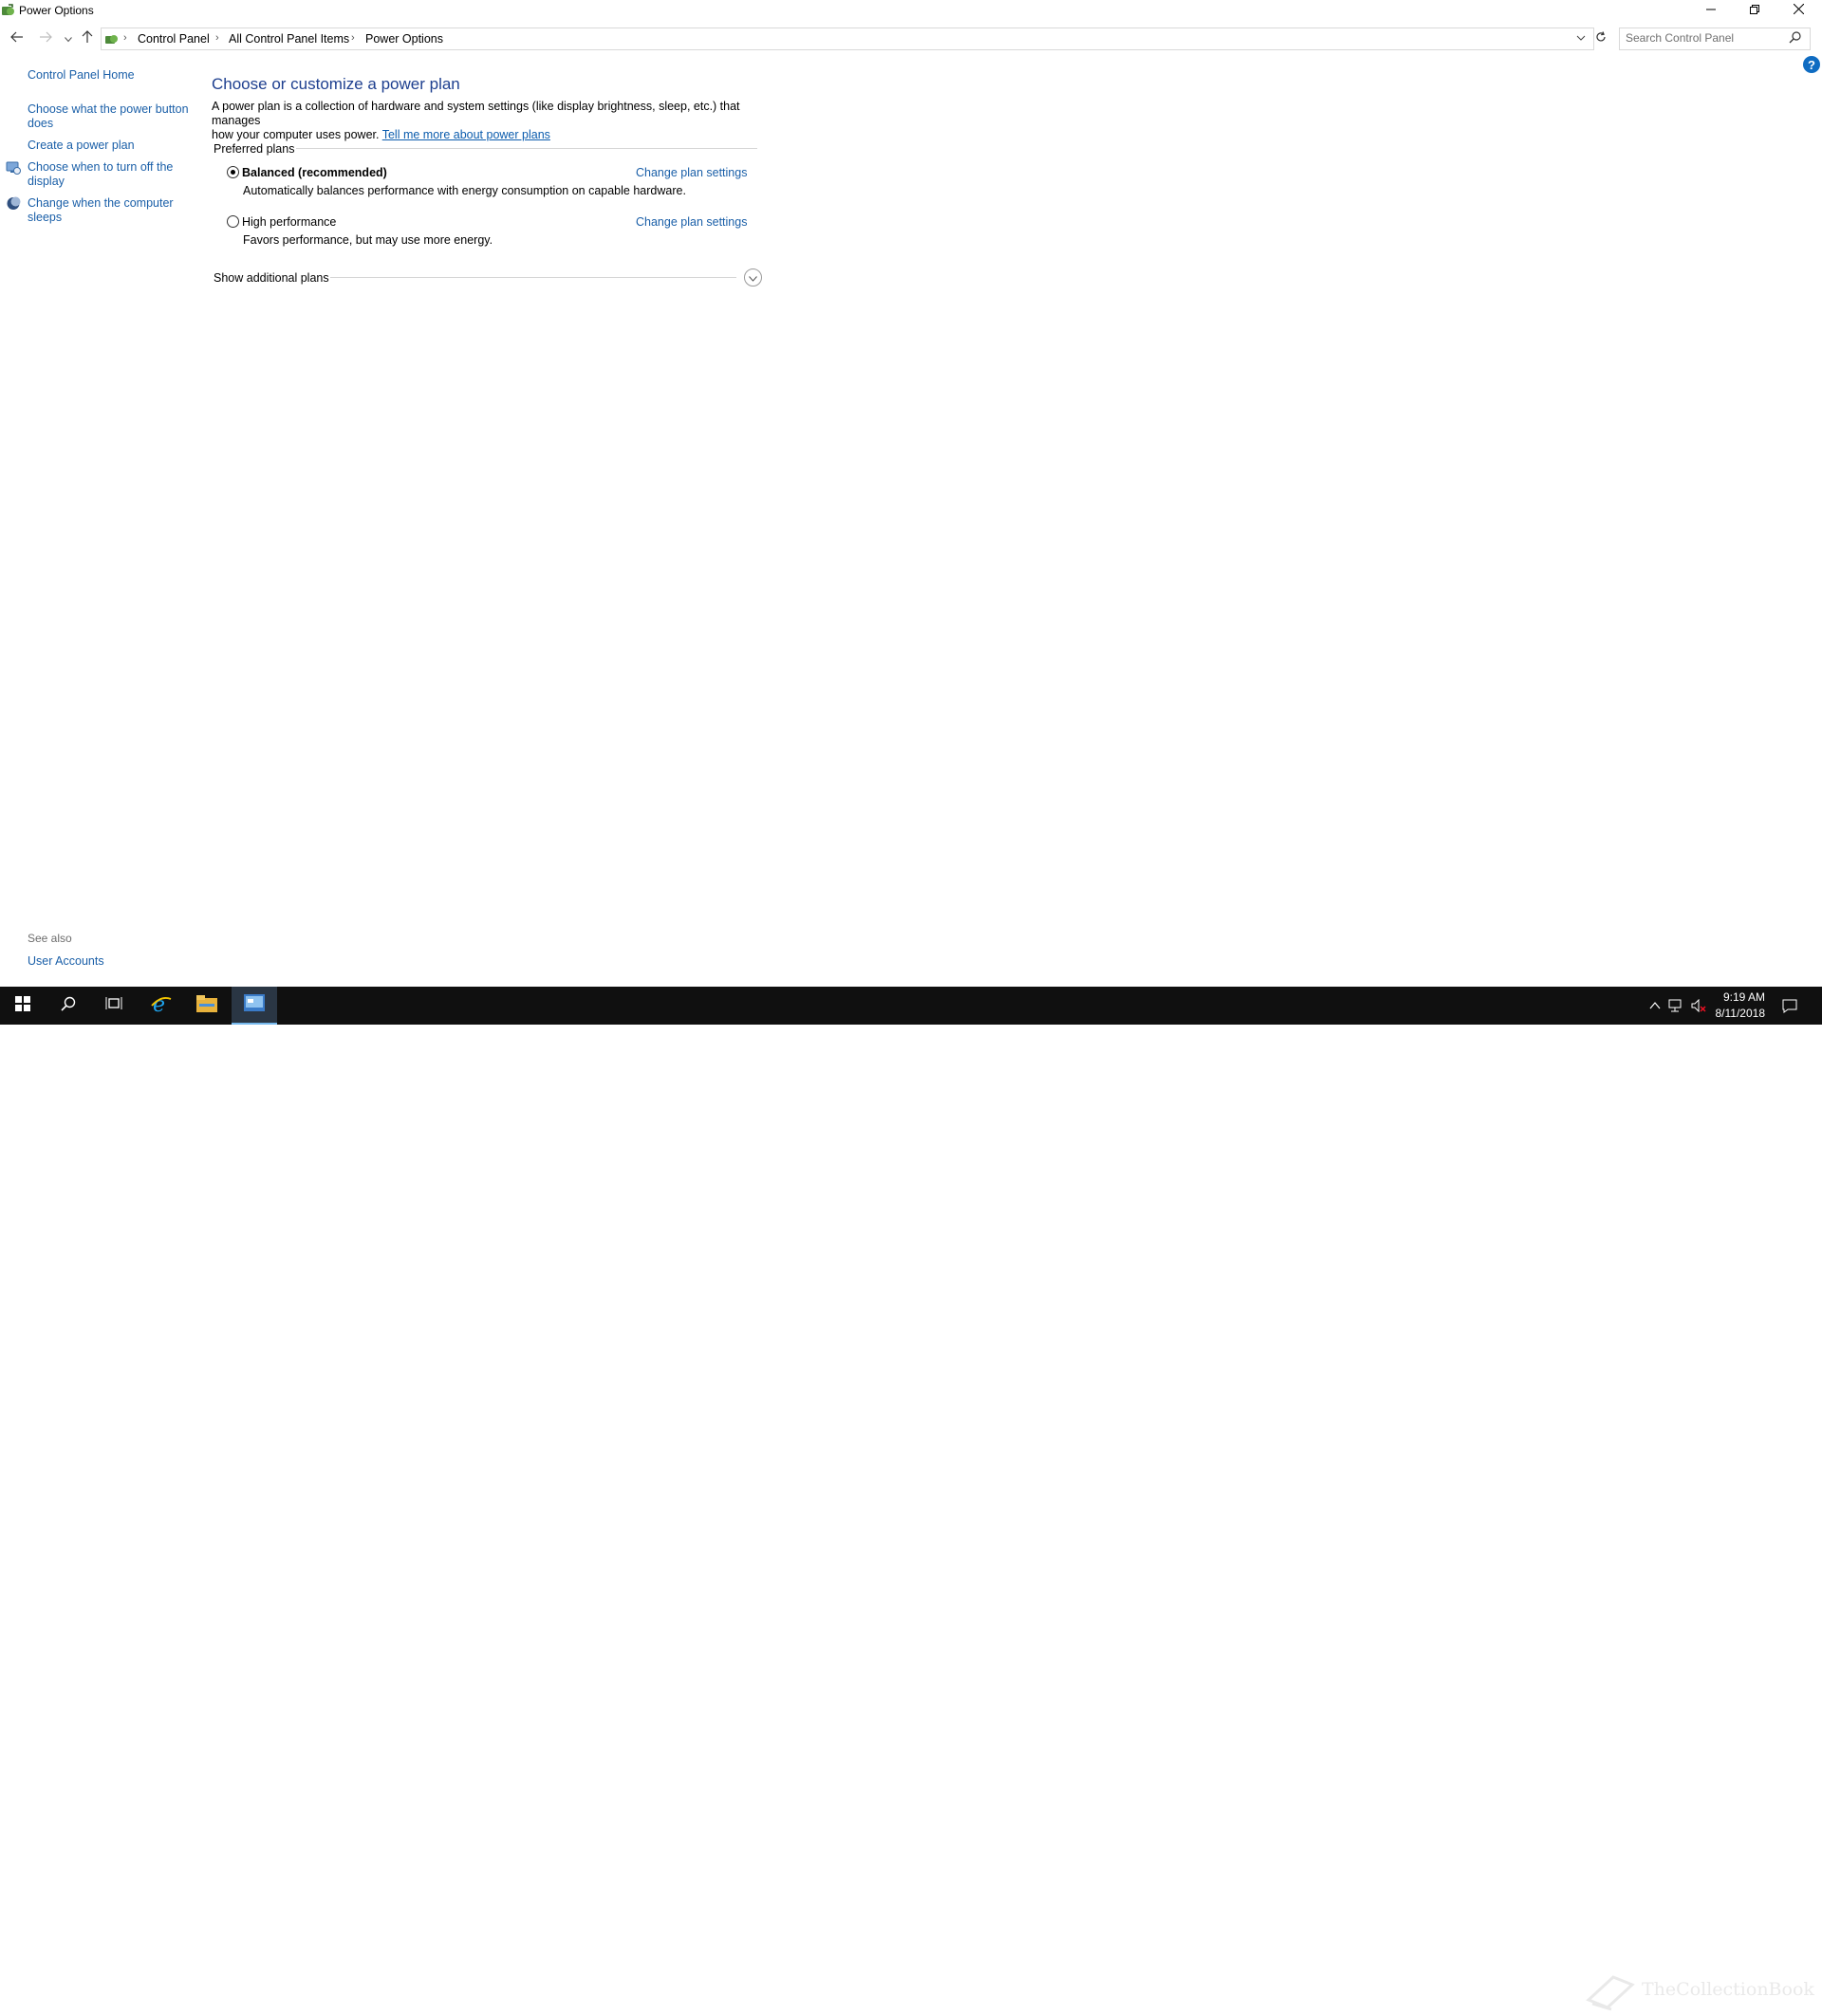 The image size is (1822, 2016). I want to click on expand-additional-plans-button, so click(753, 277).